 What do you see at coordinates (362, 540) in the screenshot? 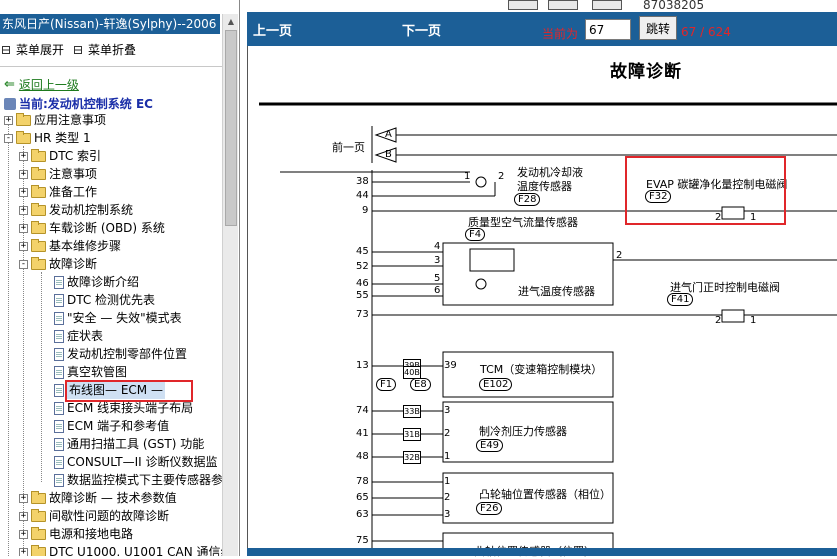
I see `ecm-terminal: 75` at bounding box center [362, 540].